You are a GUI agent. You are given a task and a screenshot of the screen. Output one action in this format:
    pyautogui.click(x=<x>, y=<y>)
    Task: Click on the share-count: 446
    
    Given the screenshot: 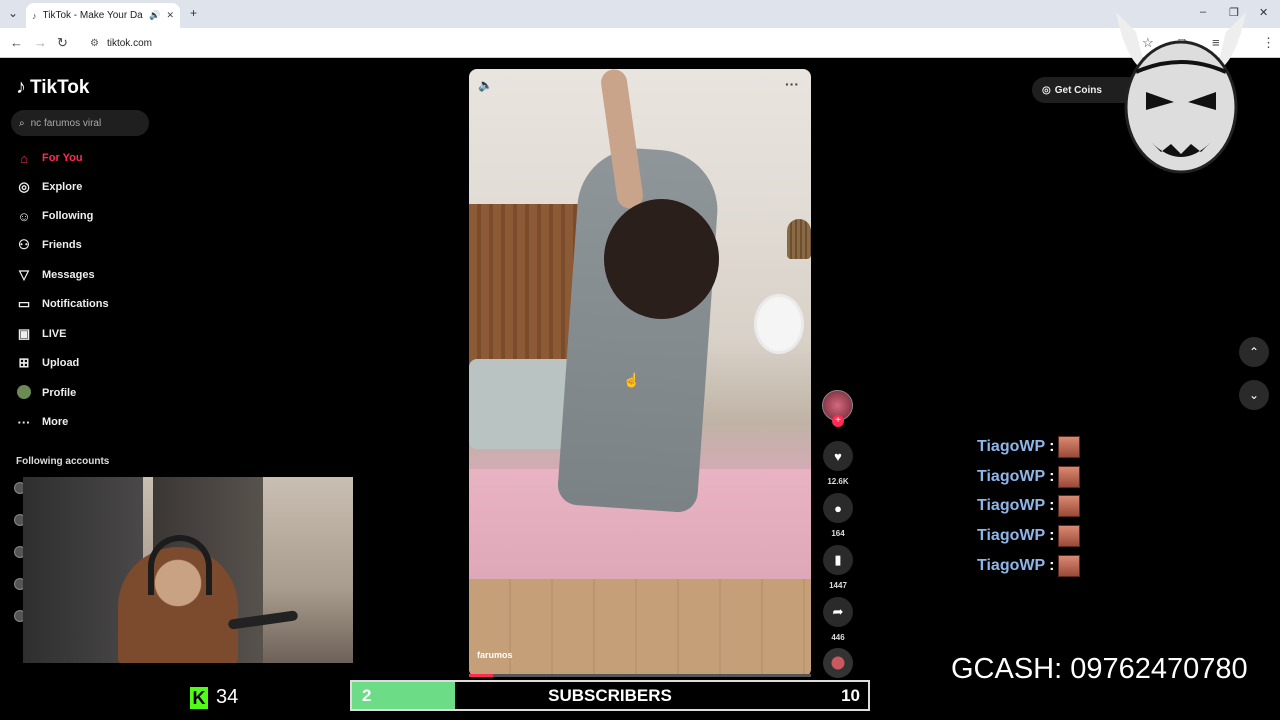 What is the action you would take?
    pyautogui.click(x=838, y=637)
    